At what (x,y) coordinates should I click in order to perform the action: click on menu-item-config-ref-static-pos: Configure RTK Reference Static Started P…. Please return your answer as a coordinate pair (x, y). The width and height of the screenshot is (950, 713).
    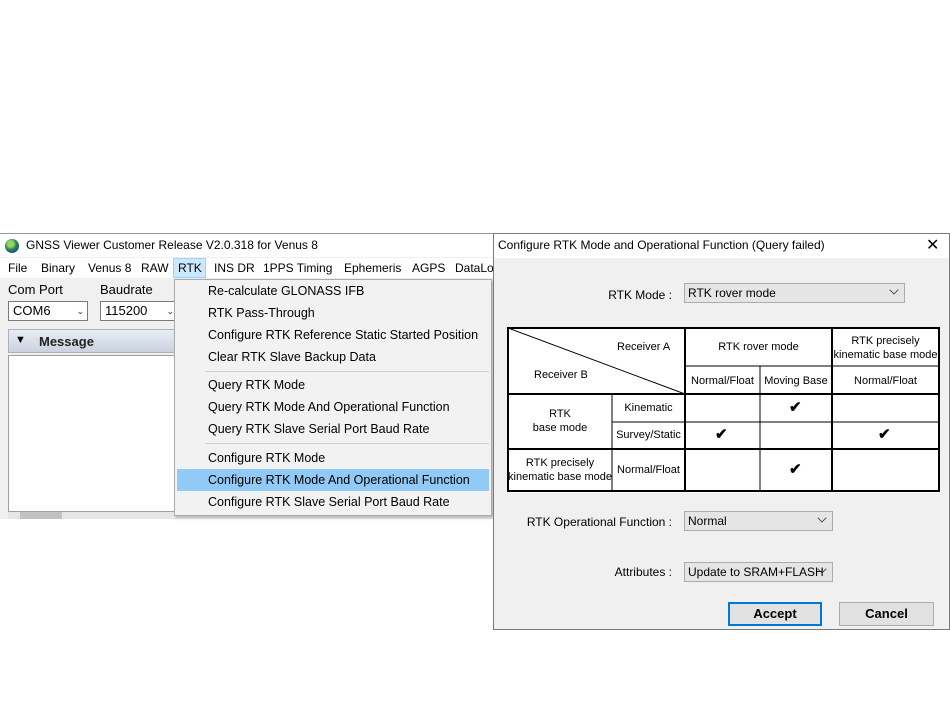
    Looking at the image, I should click on (333, 335).